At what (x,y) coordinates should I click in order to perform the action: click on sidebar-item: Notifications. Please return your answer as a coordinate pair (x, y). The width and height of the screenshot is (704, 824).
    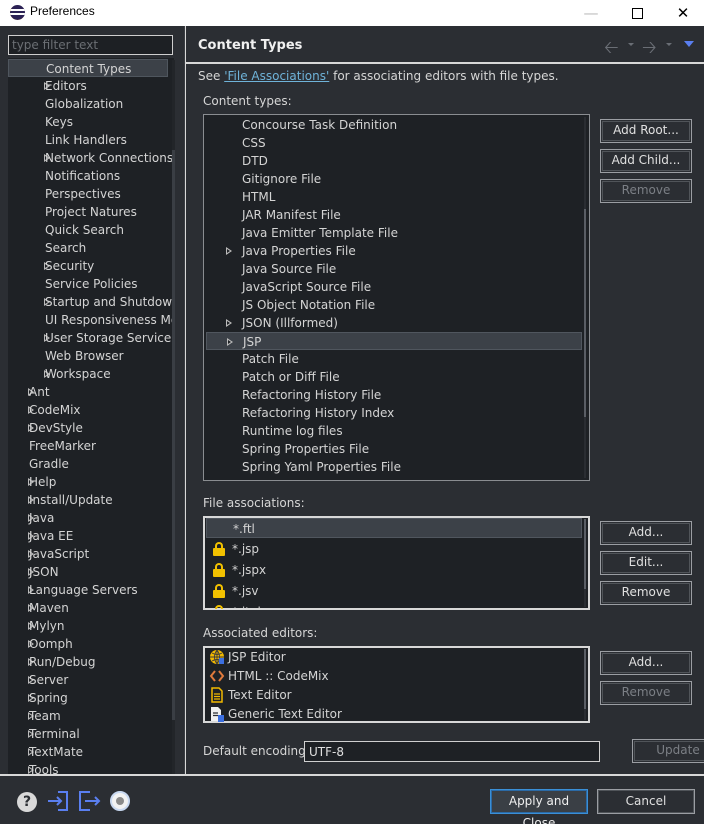
    Looking at the image, I should click on (88, 176).